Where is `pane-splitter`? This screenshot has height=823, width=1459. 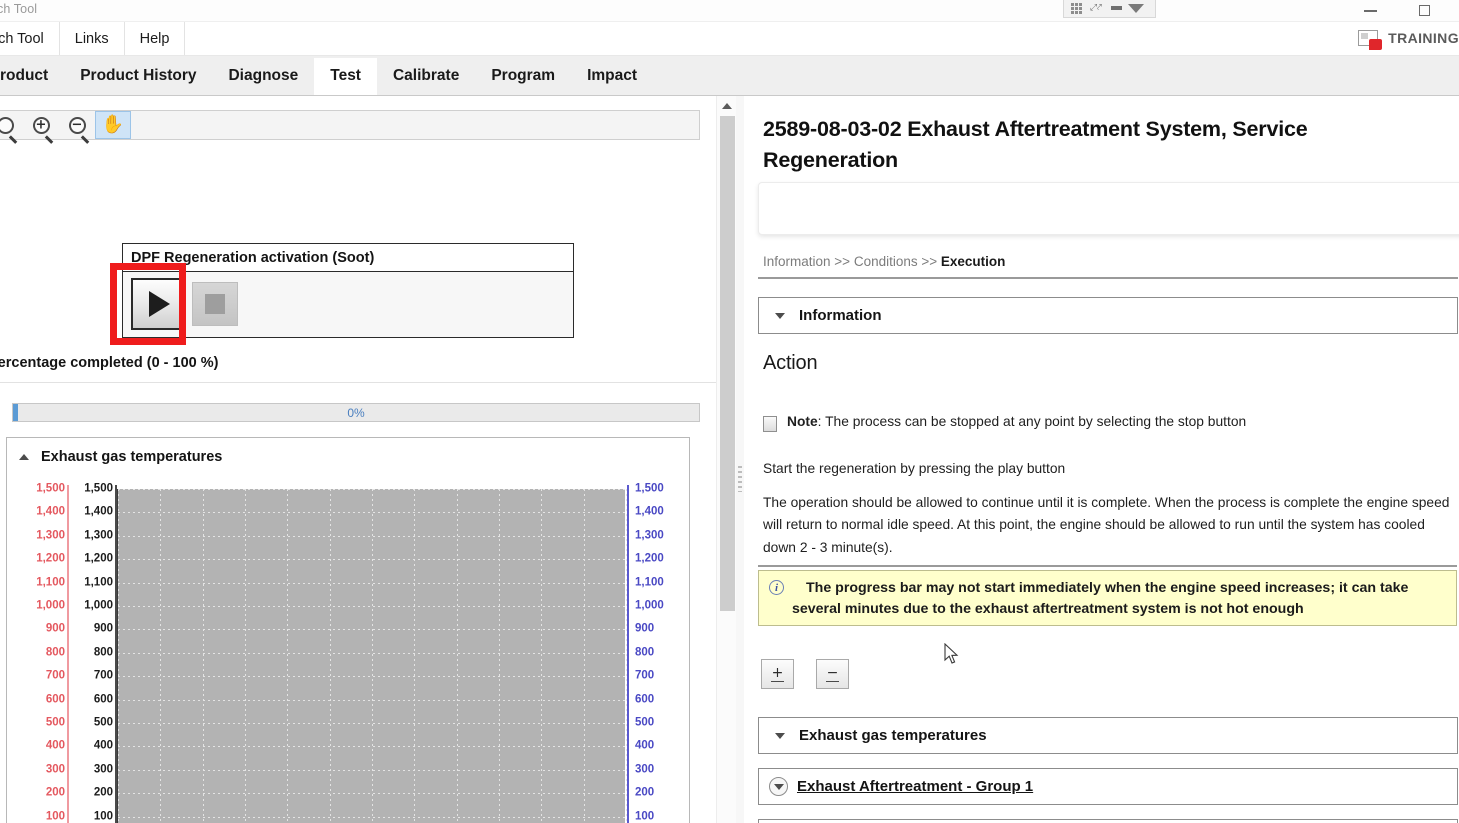
pane-splitter is located at coordinates (740, 459).